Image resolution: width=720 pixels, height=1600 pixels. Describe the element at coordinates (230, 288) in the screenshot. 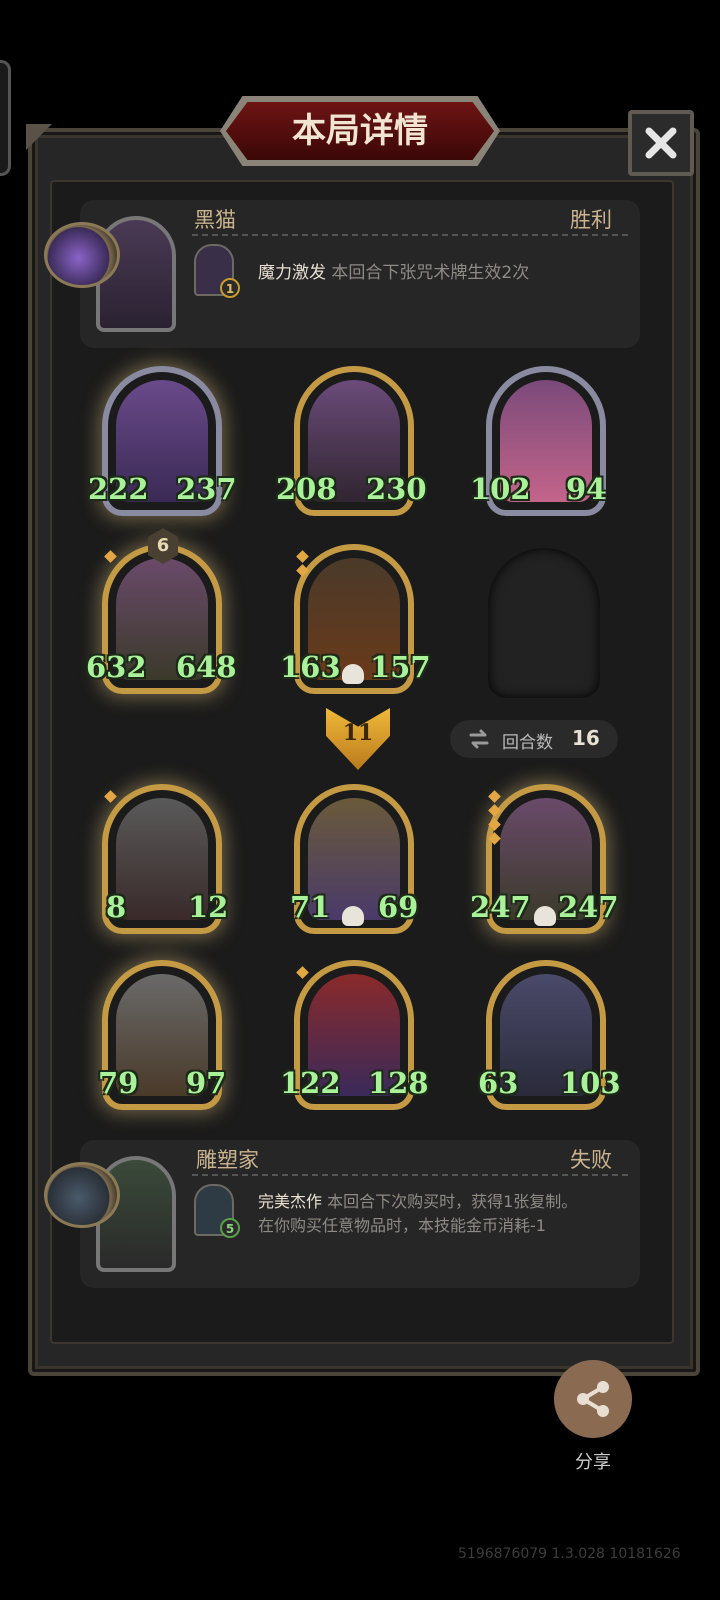

I see `skill-level-badge: 1` at that location.